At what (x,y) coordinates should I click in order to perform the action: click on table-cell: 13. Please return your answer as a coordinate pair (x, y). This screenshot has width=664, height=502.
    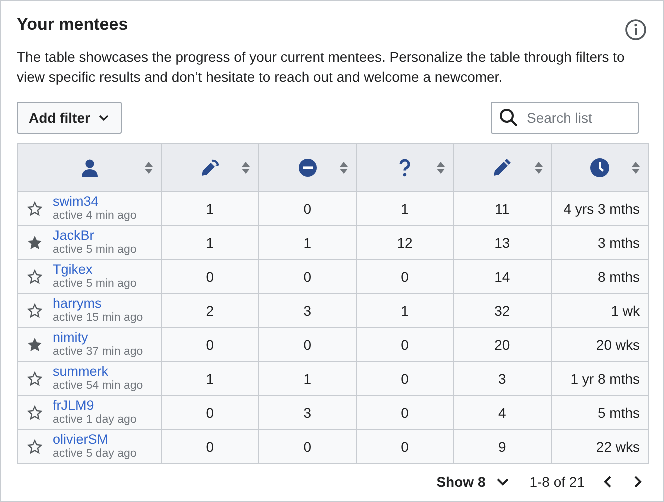
    Looking at the image, I should click on (502, 242).